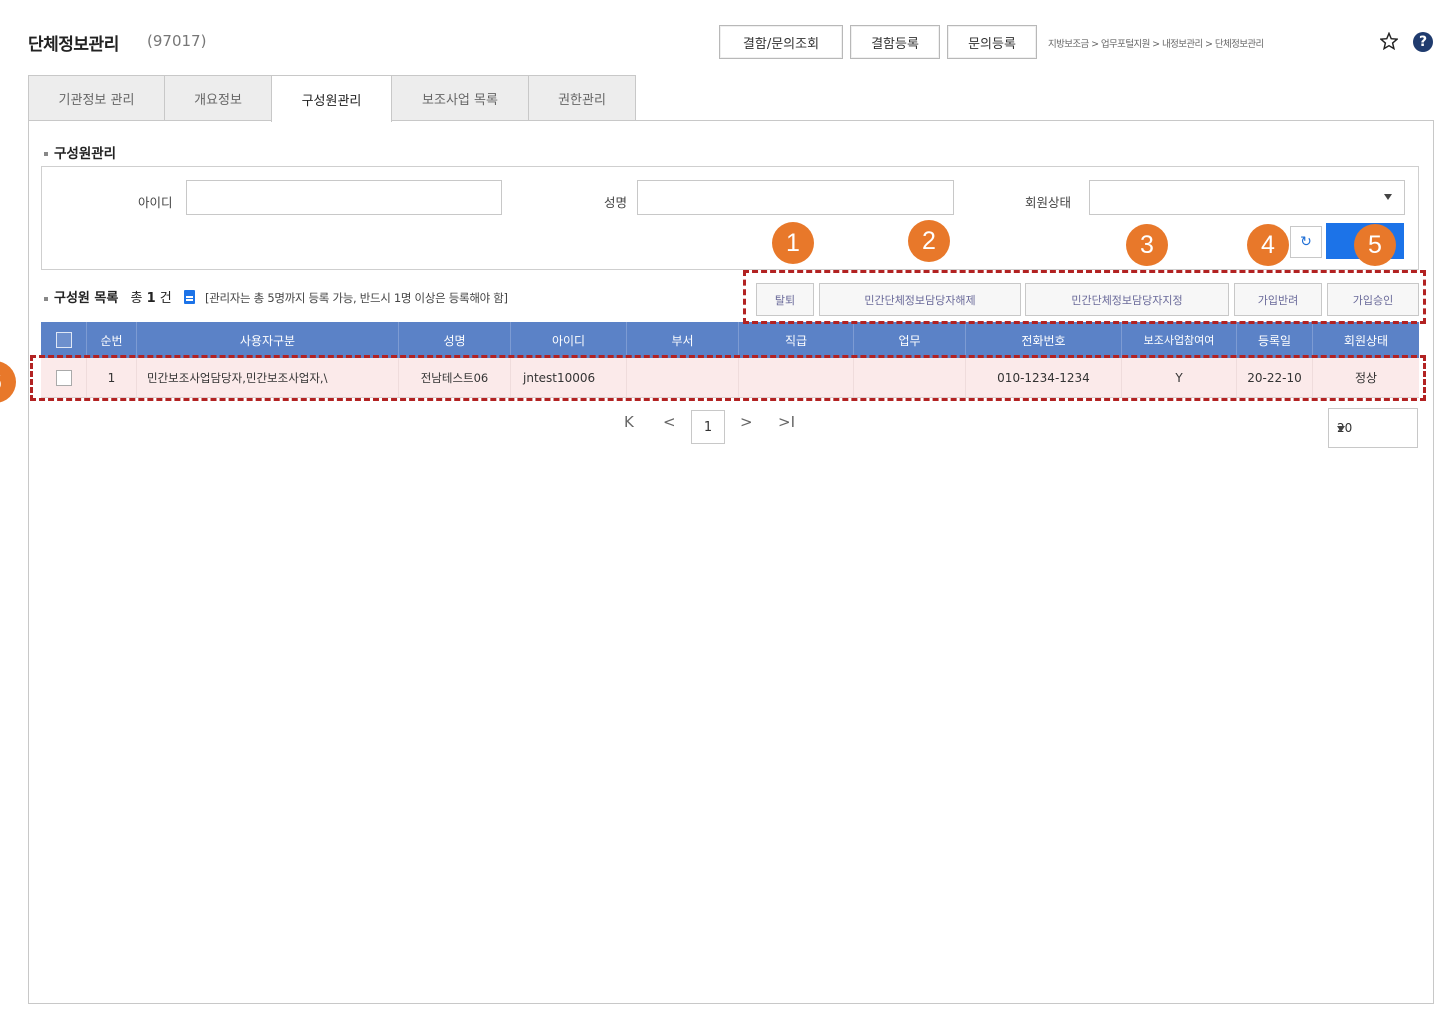  Describe the element at coordinates (728, 378) in the screenshot. I see `row-highlight` at that location.